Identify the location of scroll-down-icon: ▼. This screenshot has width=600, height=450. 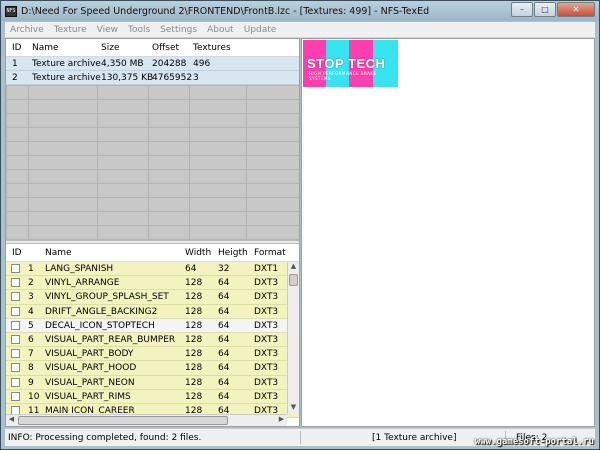
(293, 408).